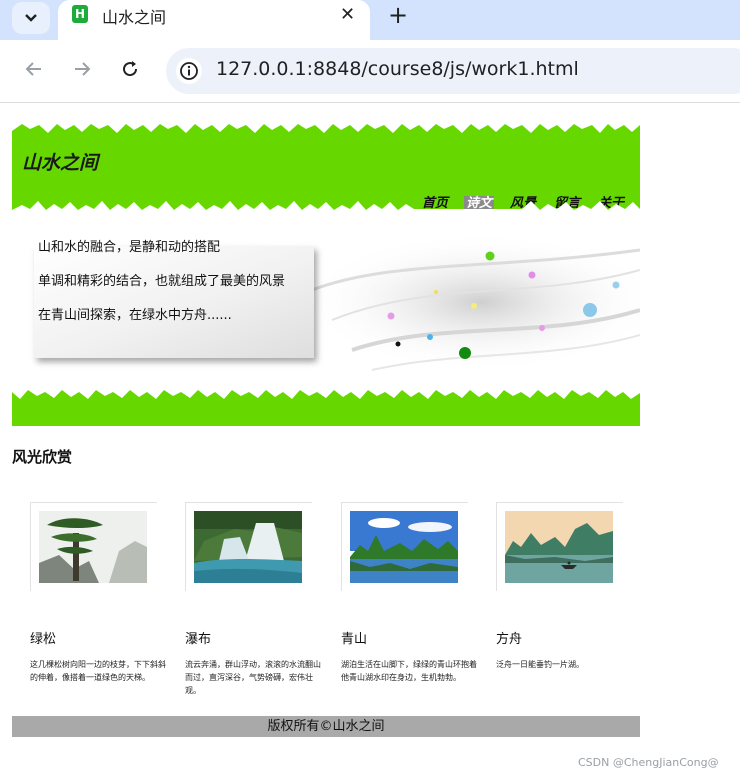  I want to click on back-arrow-icon, so click(34, 69).